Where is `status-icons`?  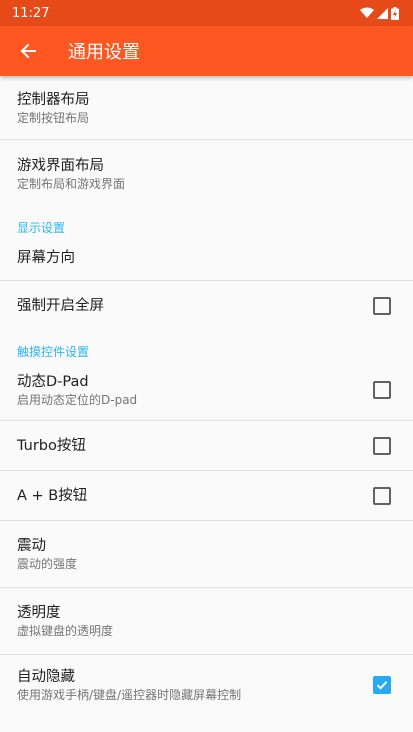 status-icons is located at coordinates (379, 13).